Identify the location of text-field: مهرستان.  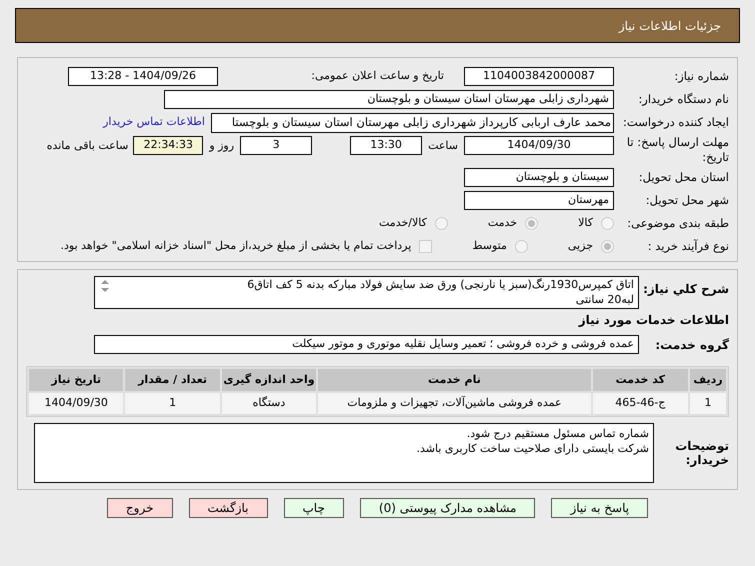
(539, 200).